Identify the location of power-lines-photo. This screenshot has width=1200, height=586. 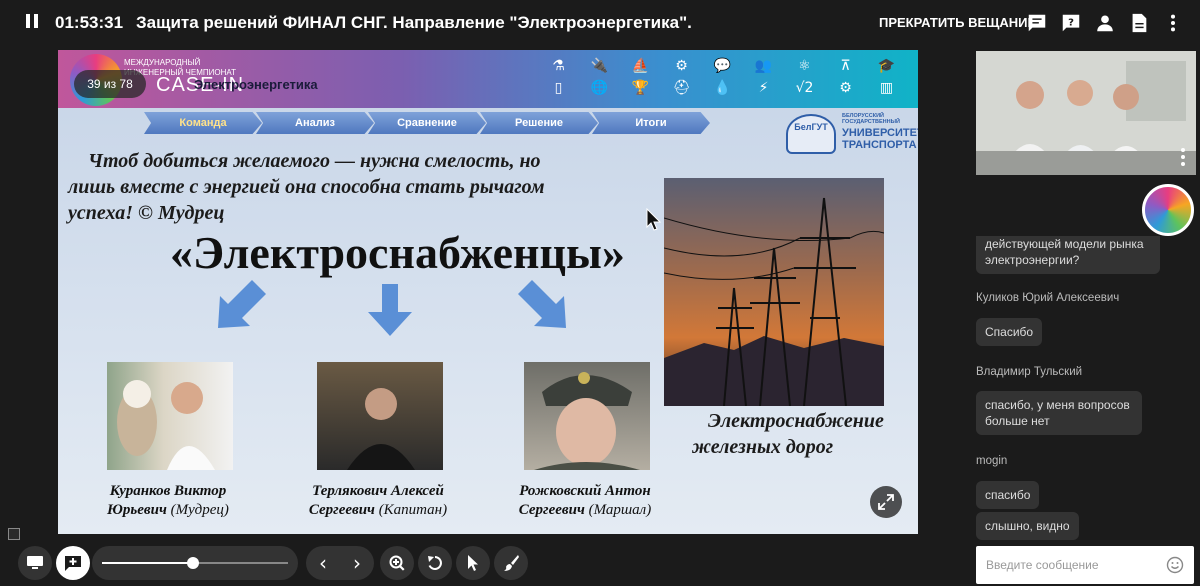
(774, 292).